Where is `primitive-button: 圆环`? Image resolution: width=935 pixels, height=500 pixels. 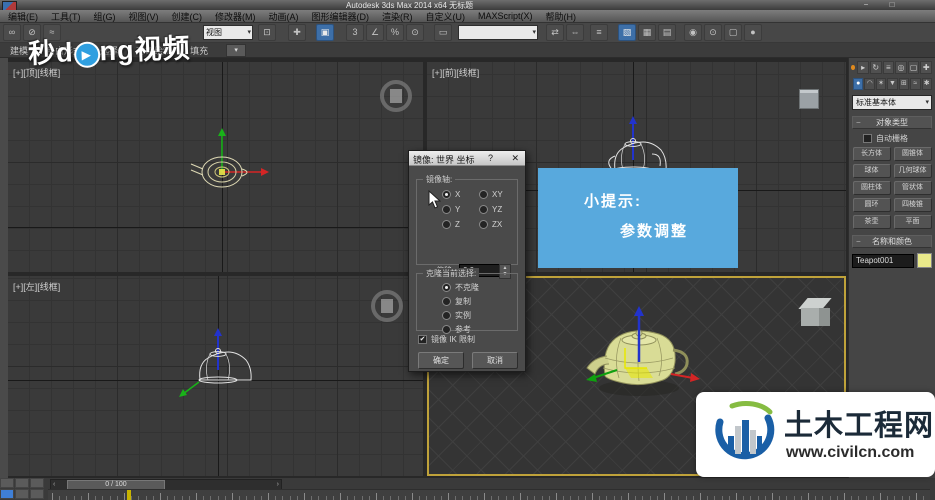
primitive-button: 圆环 is located at coordinates (871, 205).